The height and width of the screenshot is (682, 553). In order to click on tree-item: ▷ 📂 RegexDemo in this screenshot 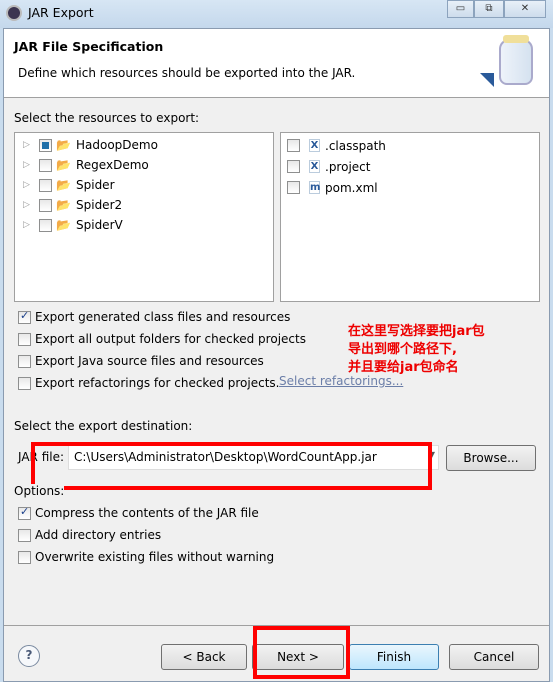, I will do `click(144, 165)`.